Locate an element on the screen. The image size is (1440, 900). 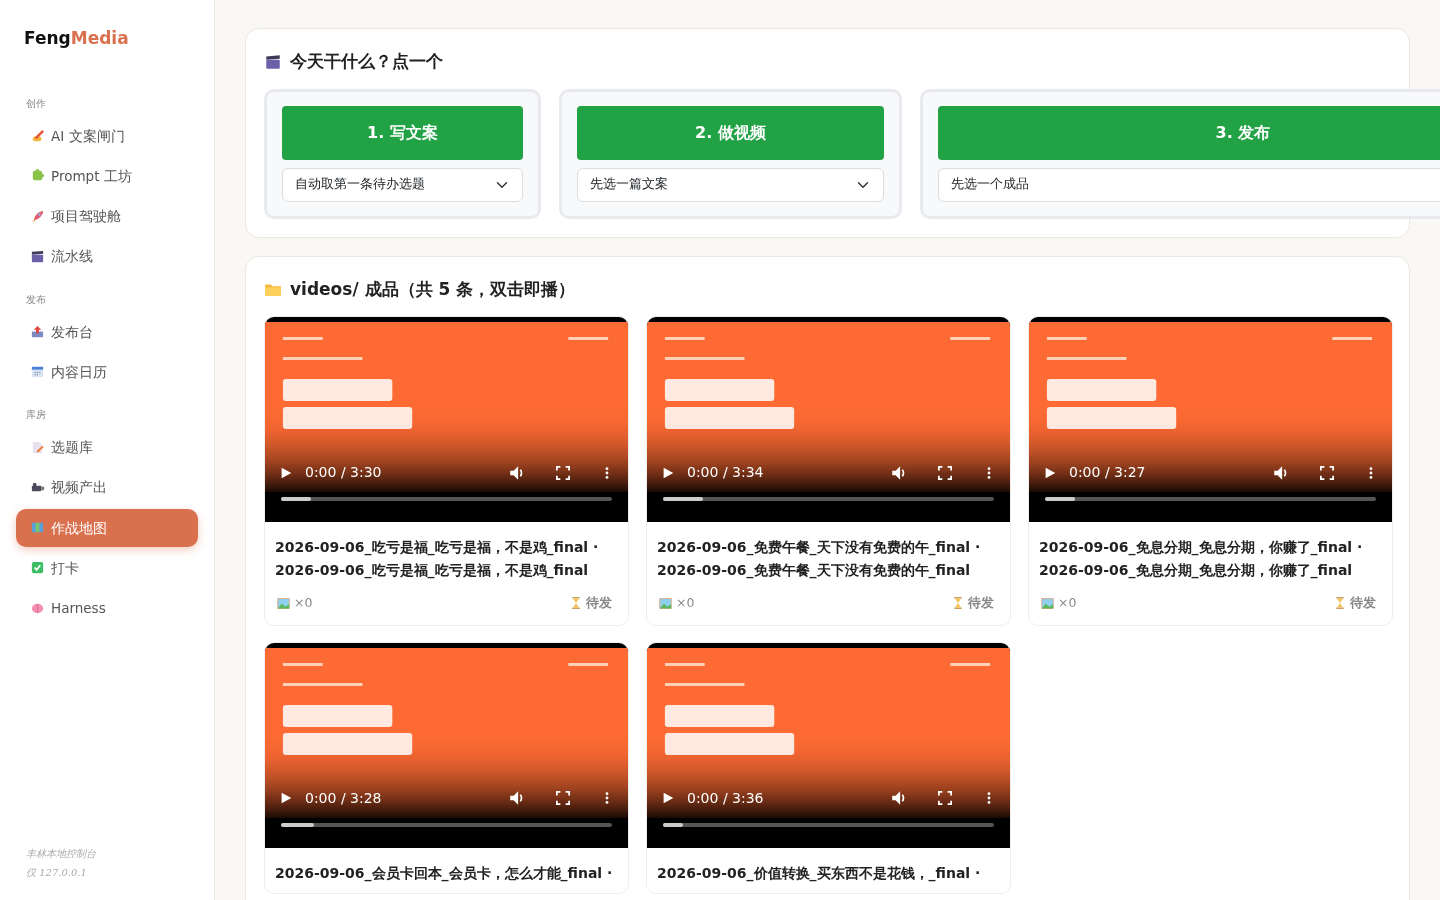
section-title: videos/ 成品（共 5 条，双击即播） is located at coordinates (433, 289).